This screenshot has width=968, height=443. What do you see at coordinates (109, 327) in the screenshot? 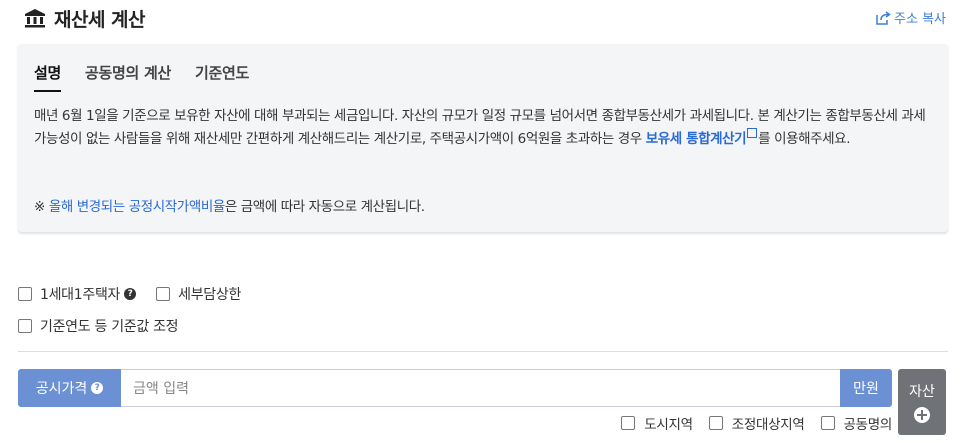
I see `base-year-adjust-label: 기준연도 등 기준값 조정` at bounding box center [109, 327].